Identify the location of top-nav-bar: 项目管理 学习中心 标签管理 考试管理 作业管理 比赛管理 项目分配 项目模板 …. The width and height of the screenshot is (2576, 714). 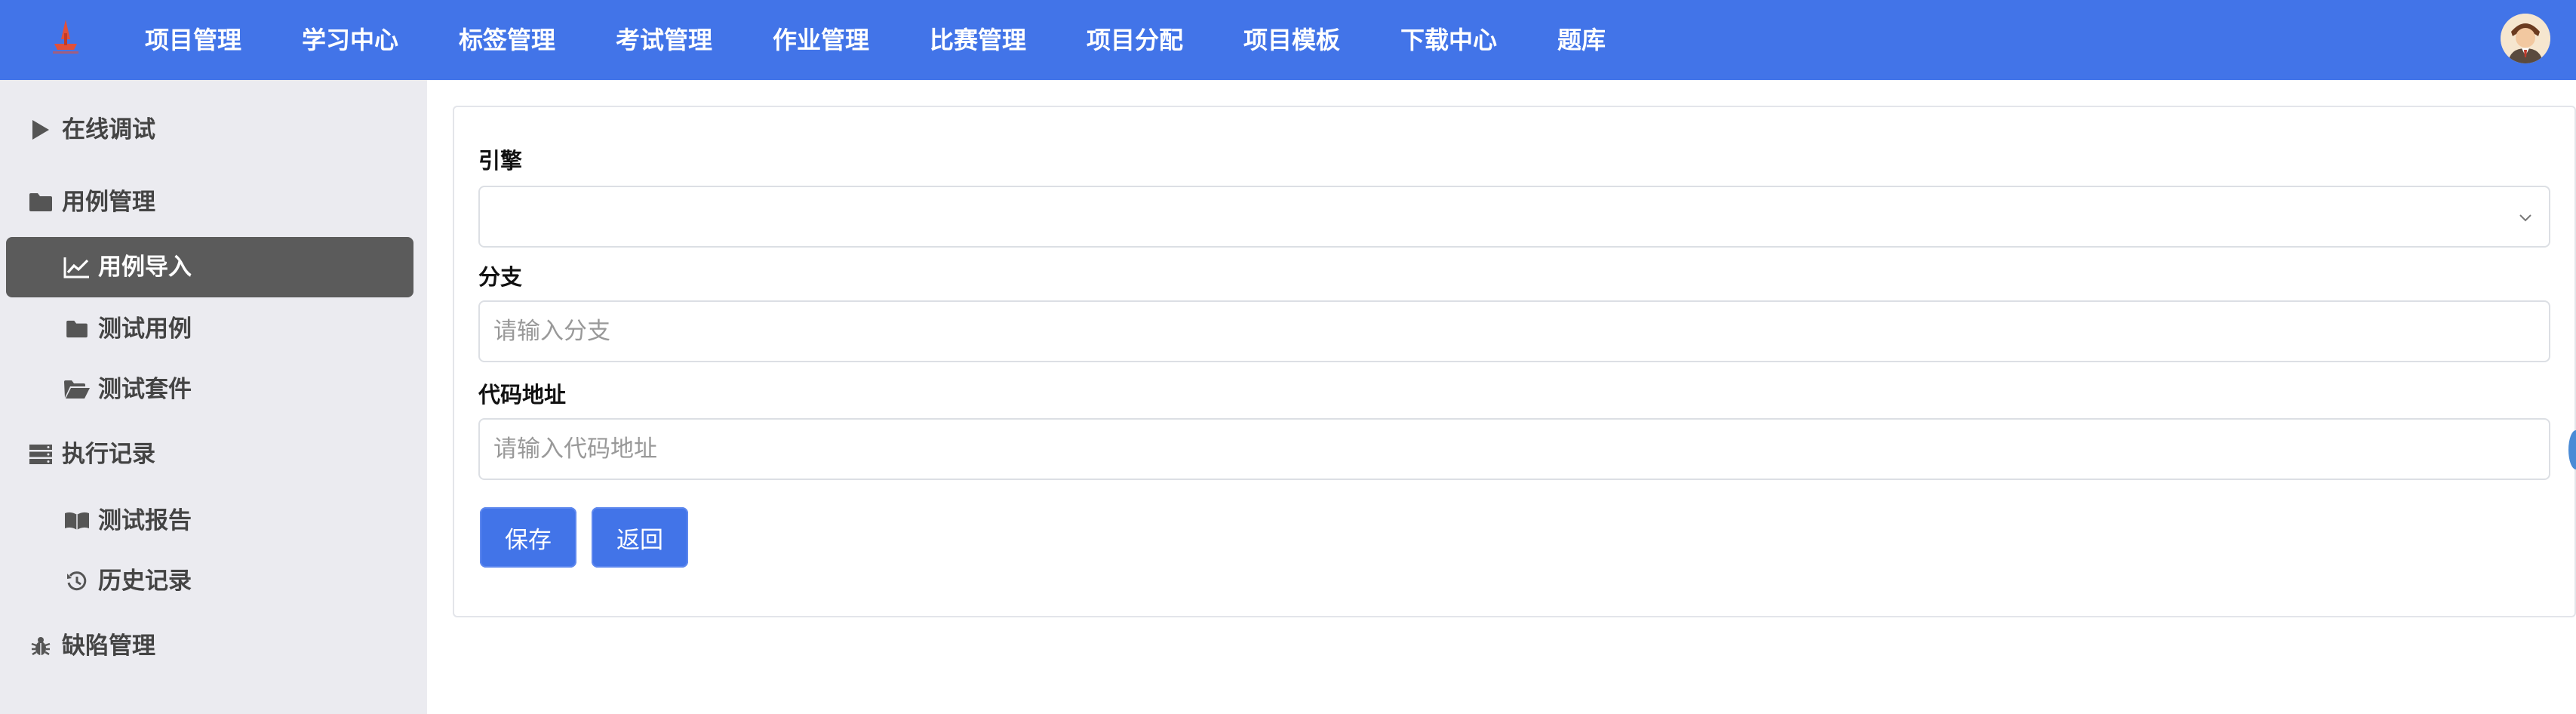
(1288, 40).